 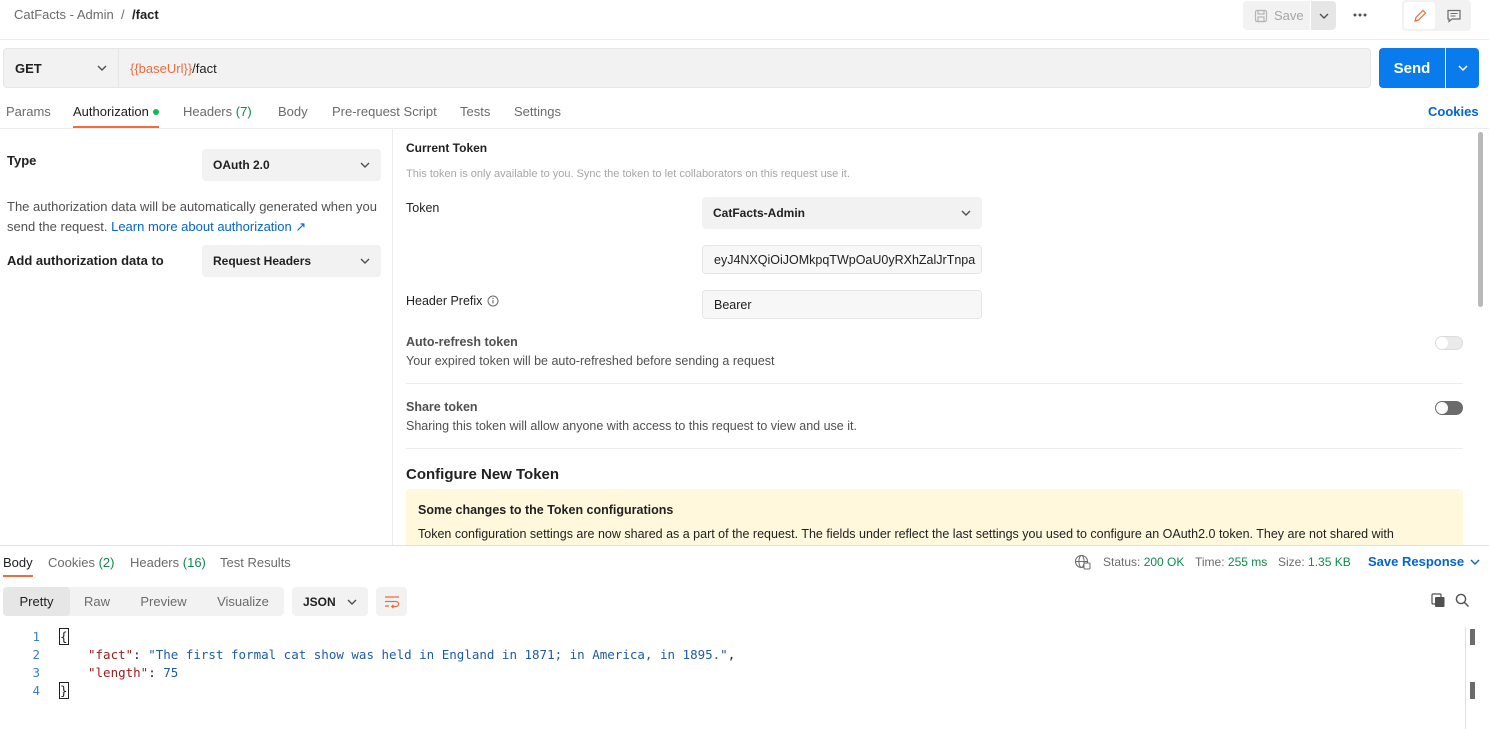 What do you see at coordinates (116, 127) in the screenshot?
I see `active-tab-indicator` at bounding box center [116, 127].